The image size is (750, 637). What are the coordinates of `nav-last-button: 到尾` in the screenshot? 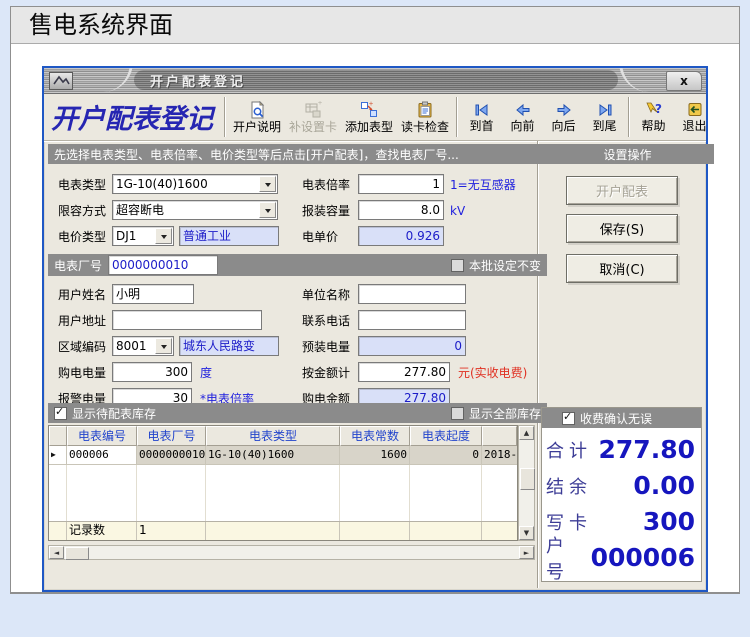 It's located at (604, 117).